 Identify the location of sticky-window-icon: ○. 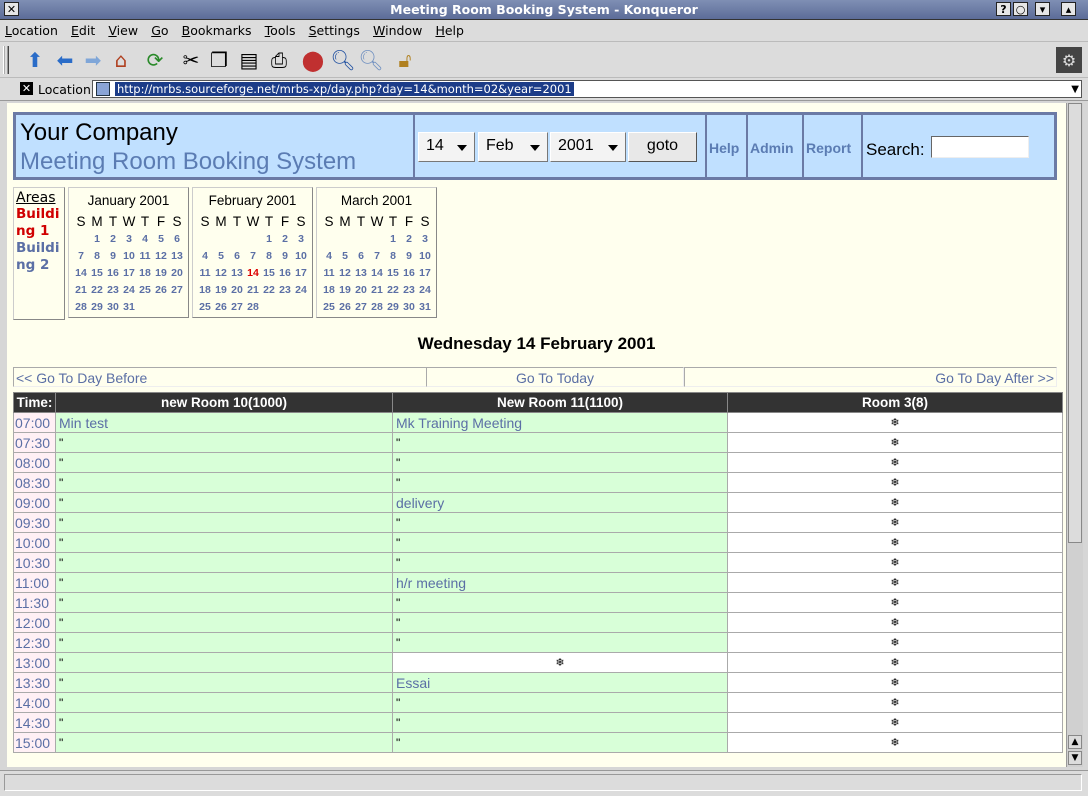
(1020, 9).